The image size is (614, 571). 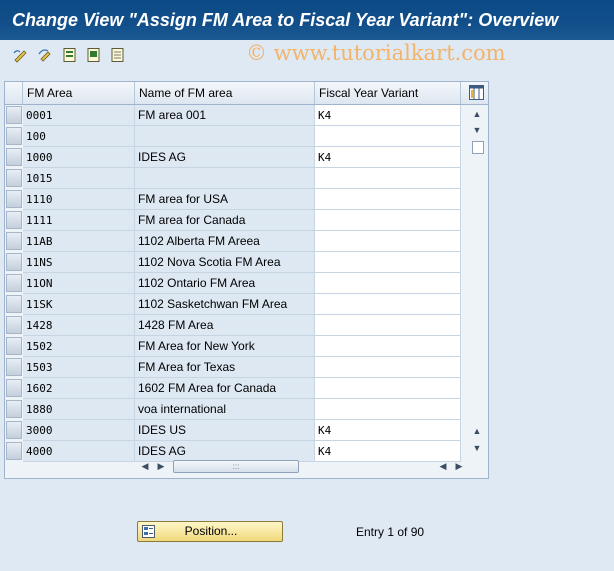 I want to click on table-row: 11AB 1102 Alberta FM Areea, so click(x=235, y=241).